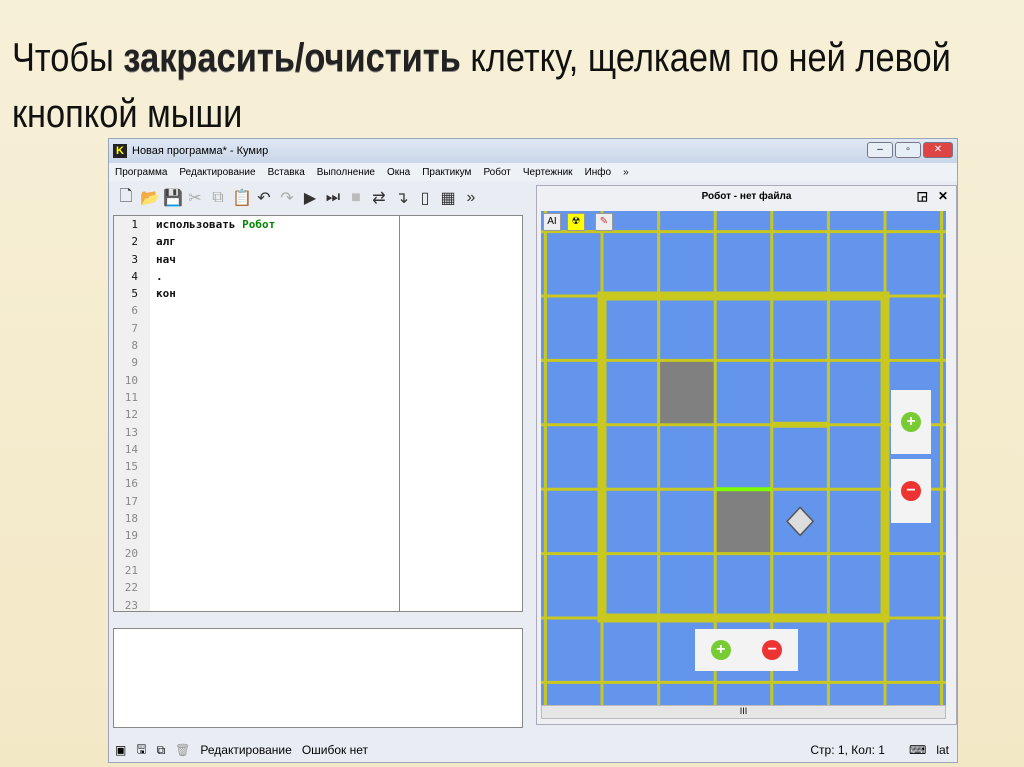 This screenshot has width=1024, height=767. Describe the element at coordinates (402, 198) in the screenshot. I see `step-into-icon: ↴` at that location.